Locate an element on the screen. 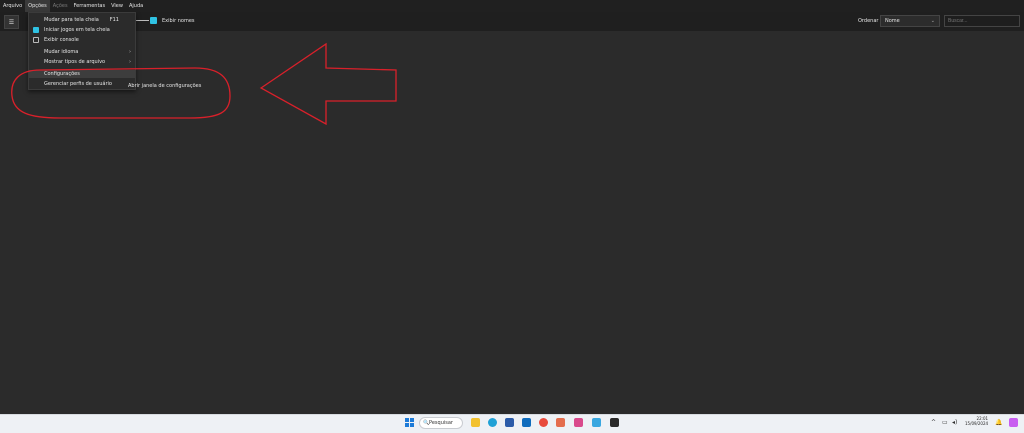 The width and height of the screenshot is (1024, 433). menu-arquivo: Arquivo is located at coordinates (12, 6).